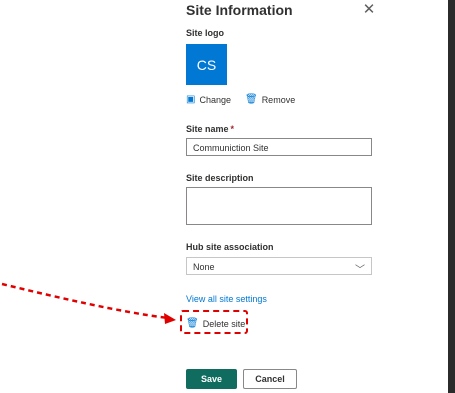 The image size is (455, 393). Describe the element at coordinates (230, 247) in the screenshot. I see `hub-site-association-label: Hub site association` at that location.